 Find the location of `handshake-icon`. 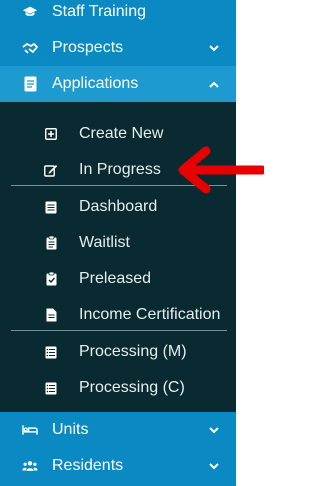

handshake-icon is located at coordinates (30, 48).